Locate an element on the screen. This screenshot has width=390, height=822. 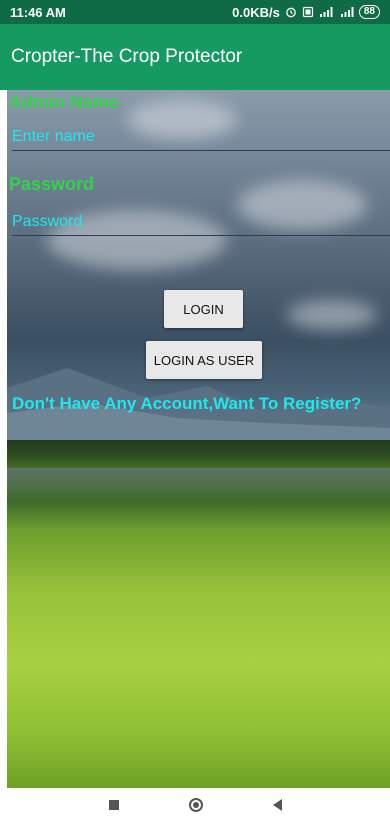
circle-icon is located at coordinates (195, 805).